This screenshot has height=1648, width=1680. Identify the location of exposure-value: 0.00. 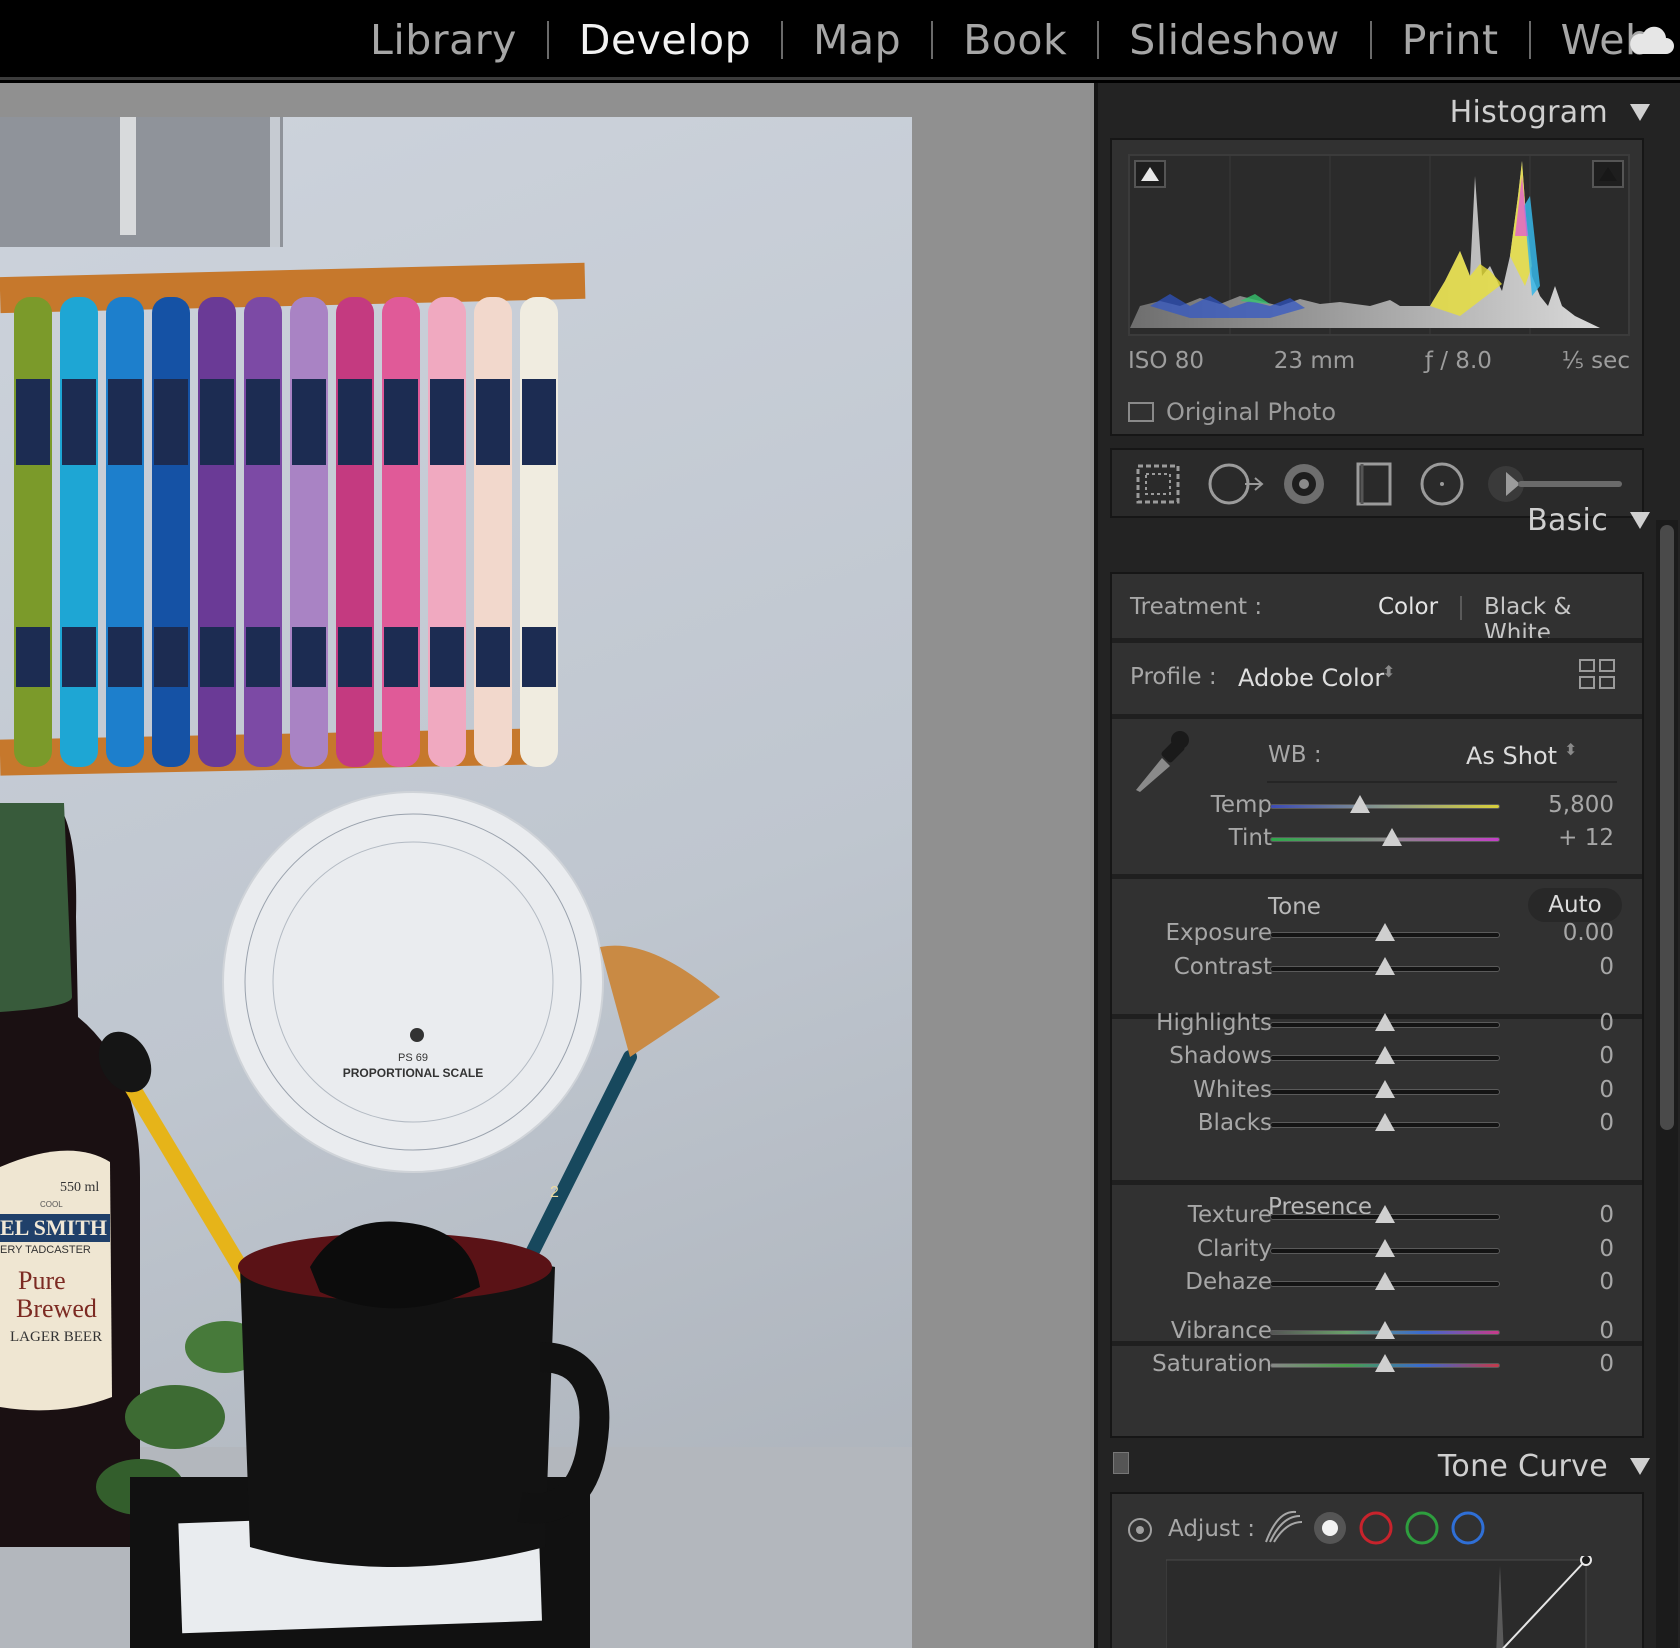
(1588, 933).